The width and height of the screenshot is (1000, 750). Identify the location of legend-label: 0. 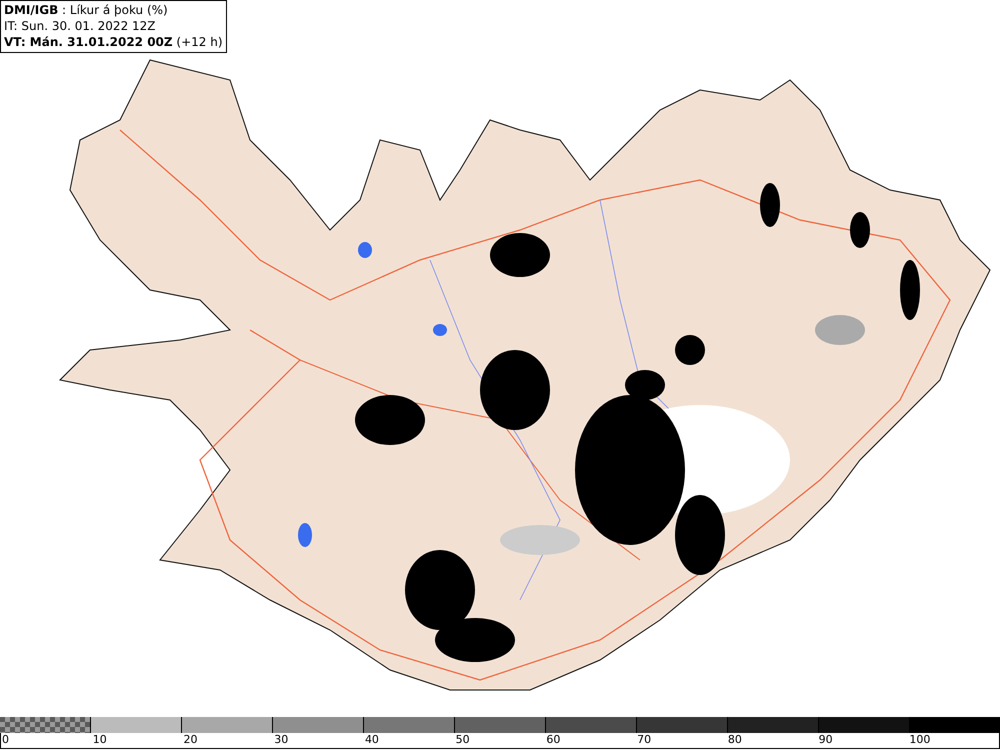
(5, 739).